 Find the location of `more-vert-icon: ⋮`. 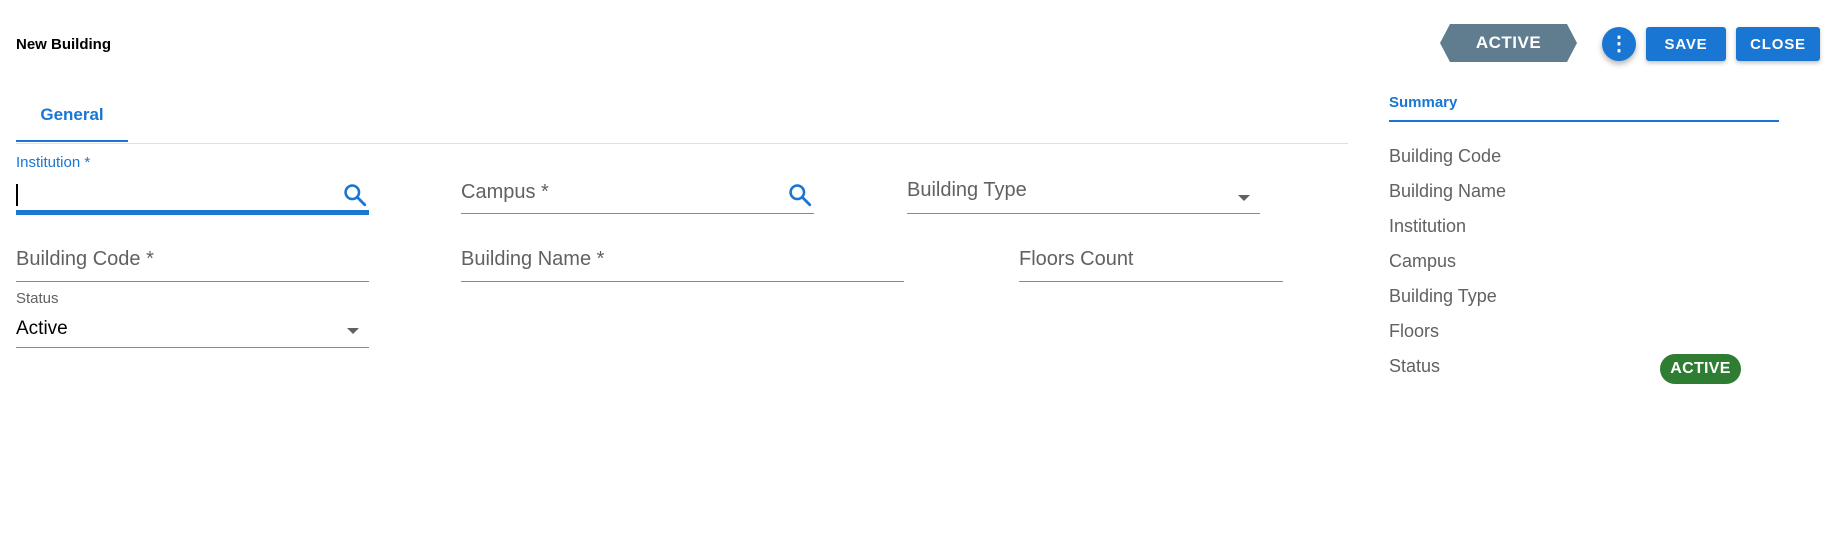

more-vert-icon: ⋮ is located at coordinates (1619, 44).